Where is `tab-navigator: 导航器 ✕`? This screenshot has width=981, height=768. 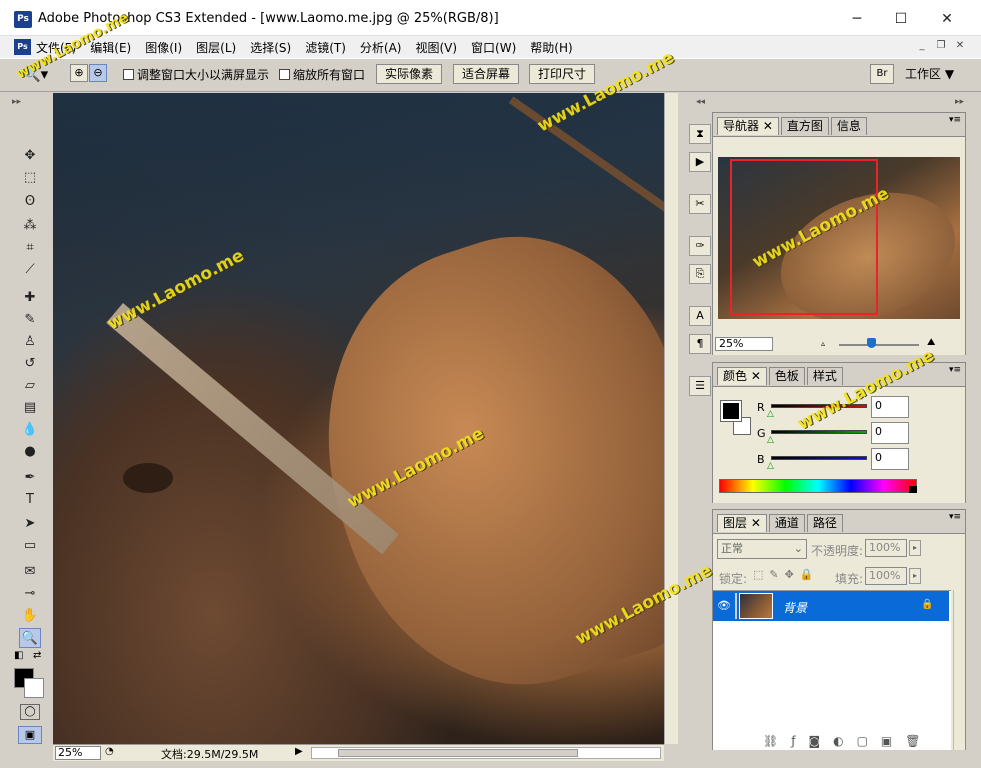 tab-navigator: 导航器 ✕ is located at coordinates (748, 126).